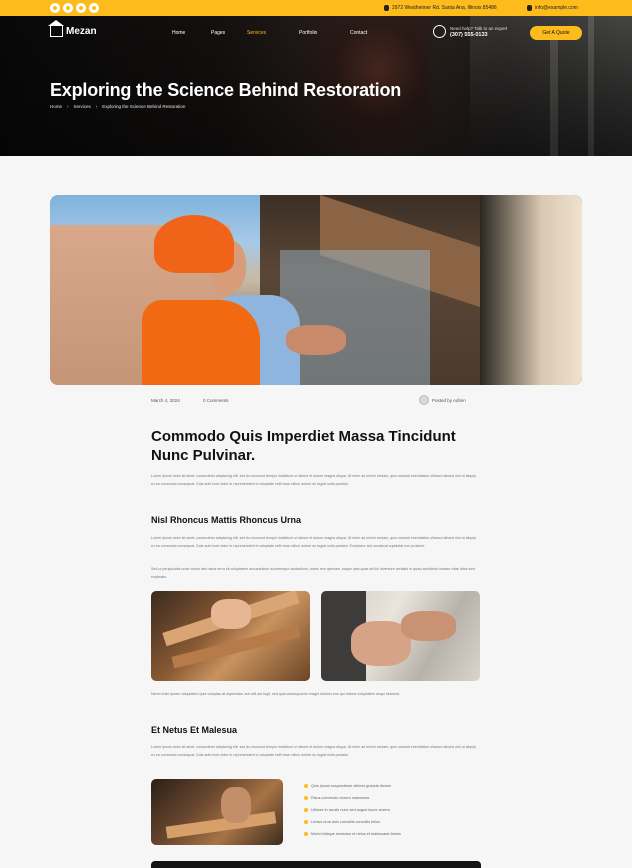  I want to click on facebook-icon, so click(55, 8).